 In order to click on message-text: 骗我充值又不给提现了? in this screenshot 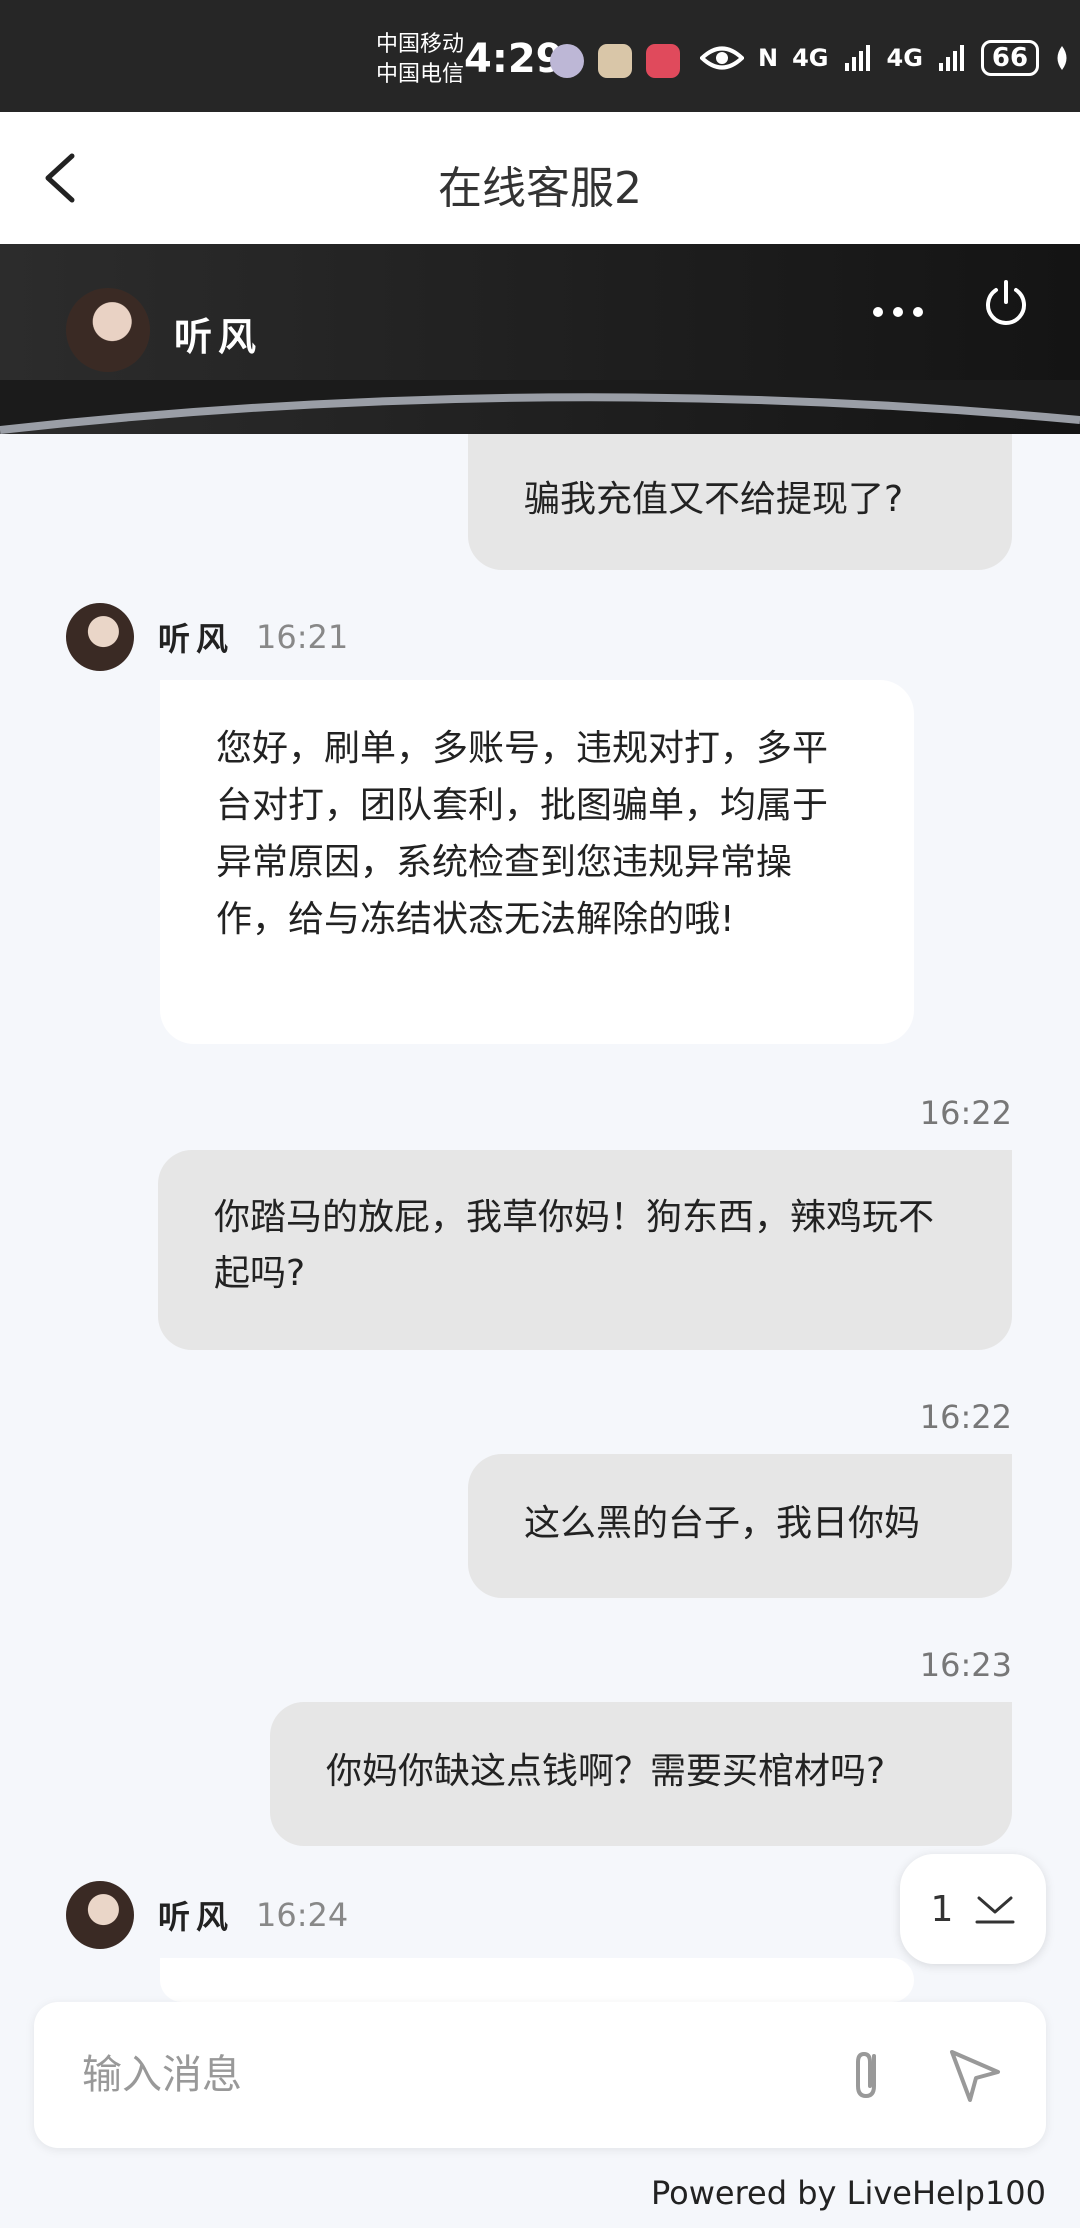, I will do `click(714, 499)`.